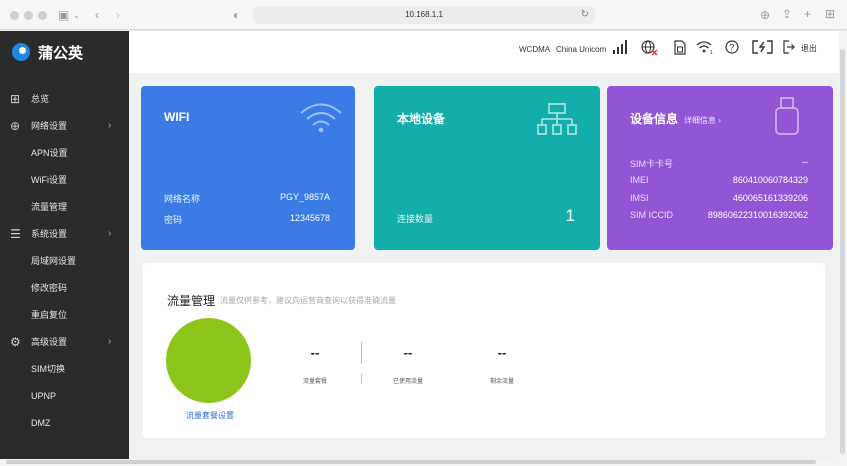 The height and width of the screenshot is (466, 847). What do you see at coordinates (54, 261) in the screenshot?
I see `sidebar-item-label: 局域网设置` at bounding box center [54, 261].